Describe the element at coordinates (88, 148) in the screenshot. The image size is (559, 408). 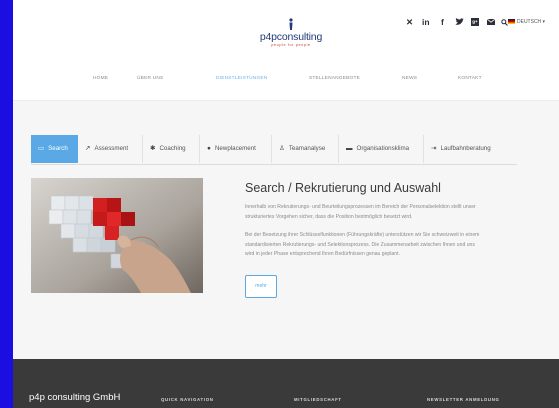
I see `chart-icon: ↗` at that location.